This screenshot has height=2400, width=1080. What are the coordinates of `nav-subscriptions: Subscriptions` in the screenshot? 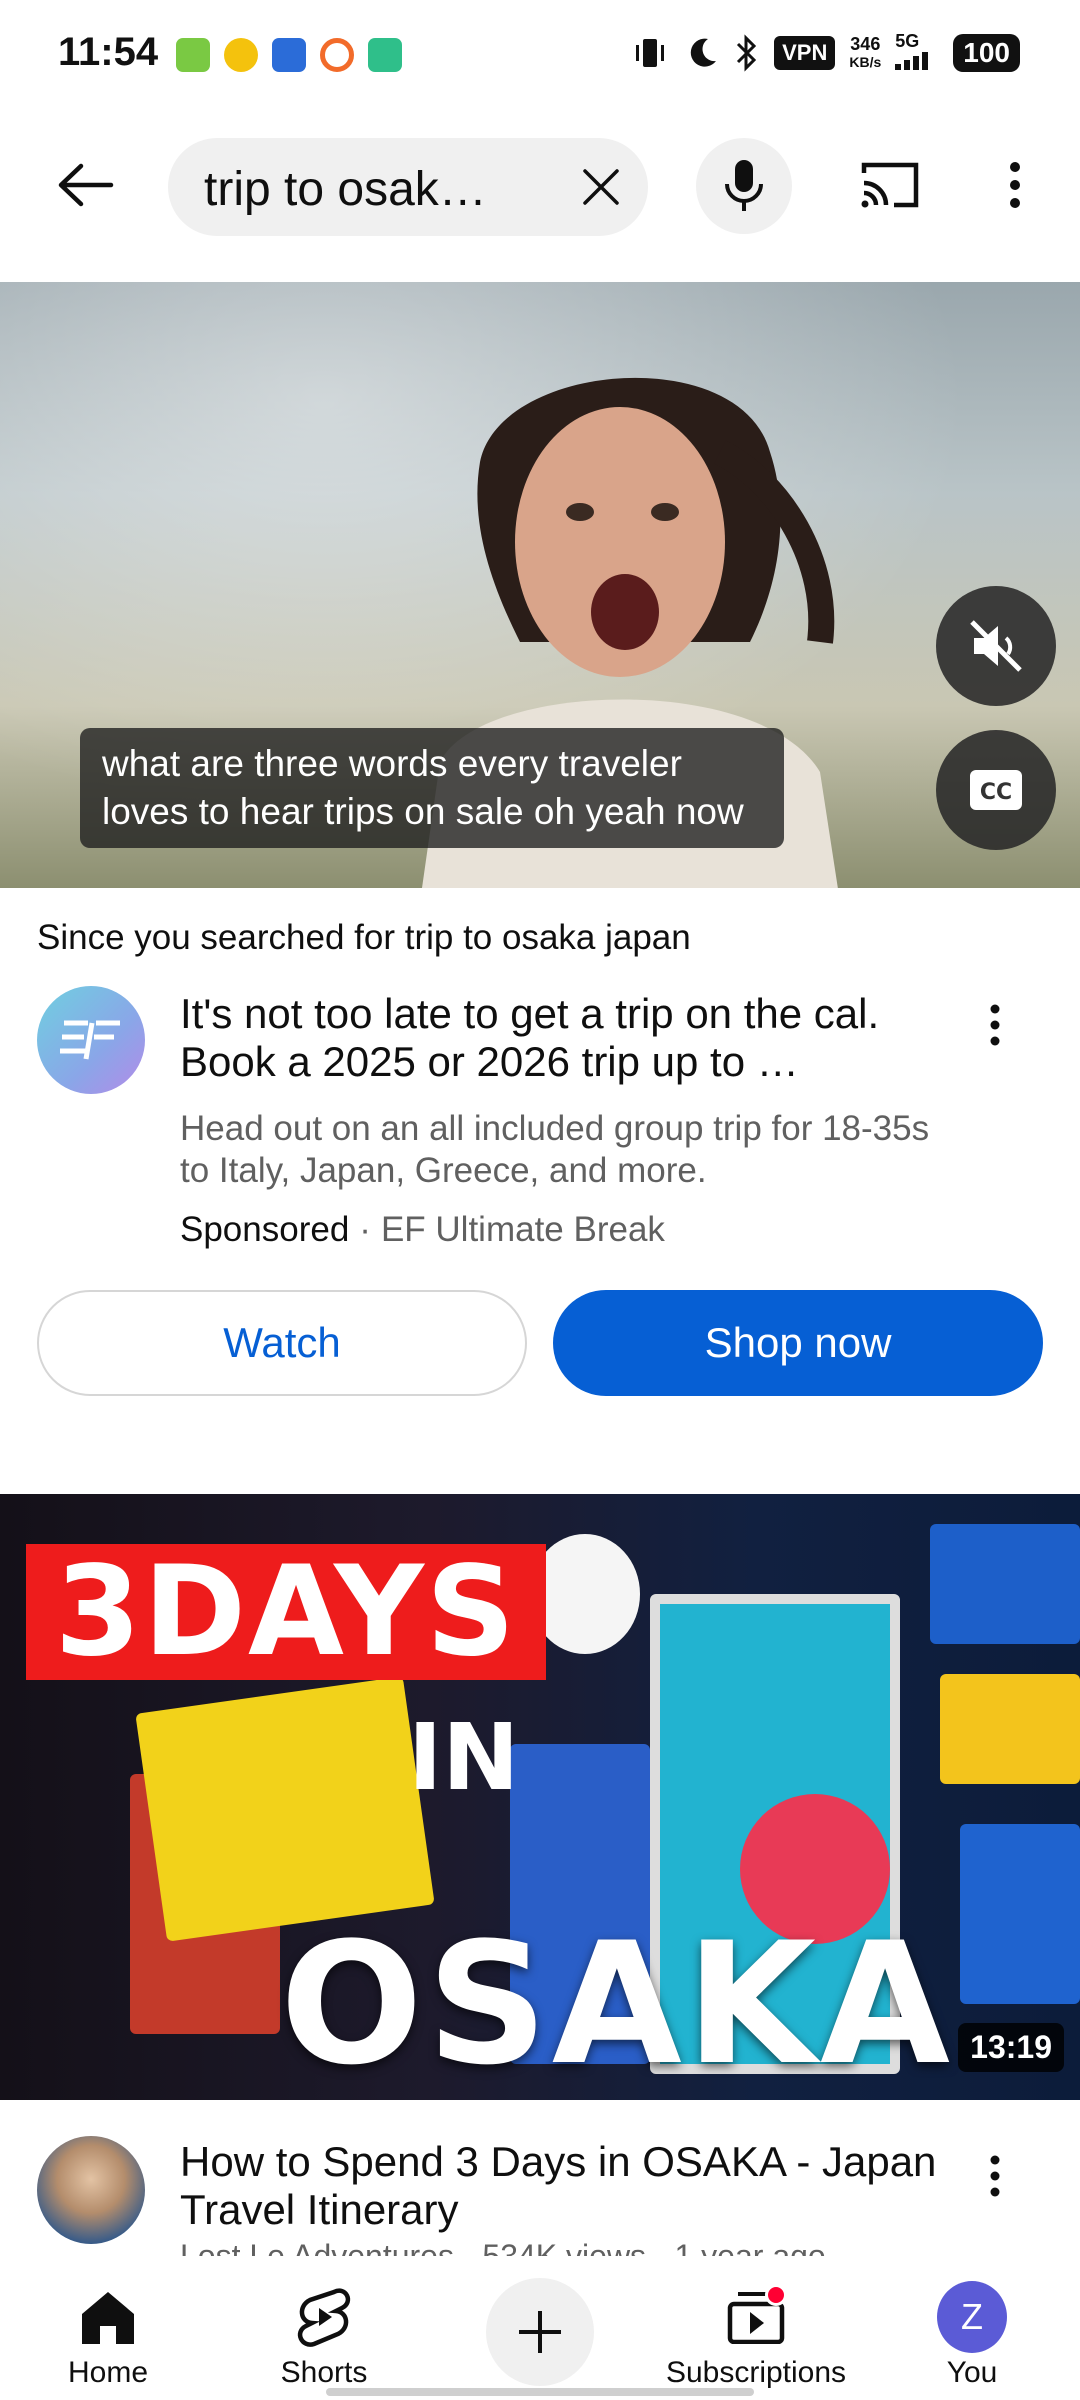 It's located at (756, 2328).